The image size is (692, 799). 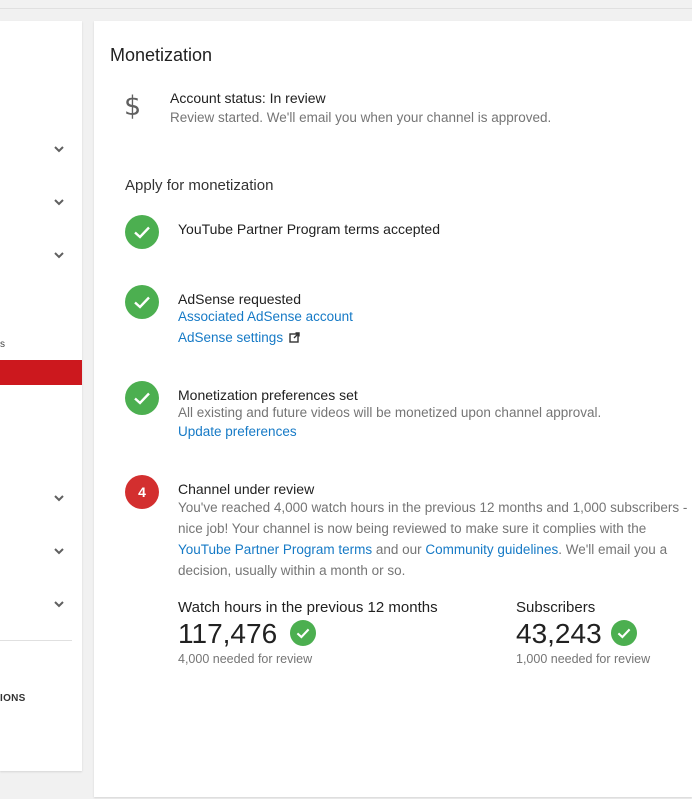 I want to click on step-text: and our, so click(x=399, y=549).